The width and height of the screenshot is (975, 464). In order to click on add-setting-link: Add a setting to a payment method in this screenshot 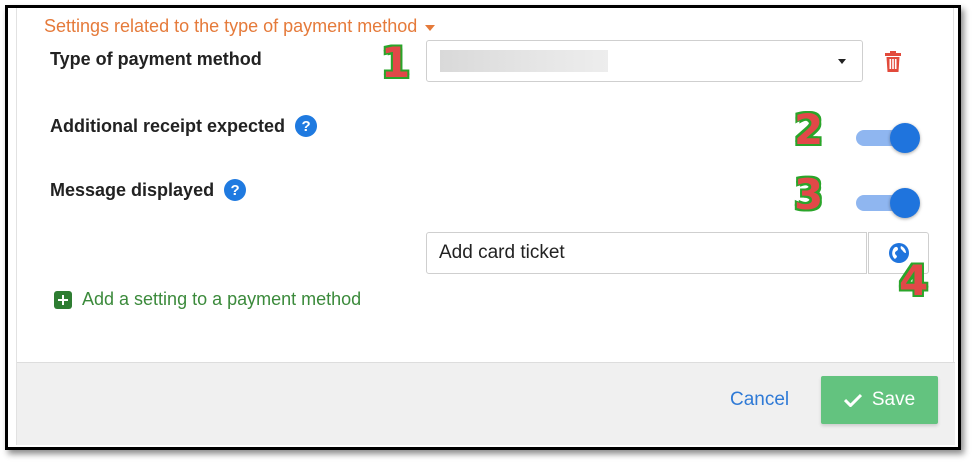, I will do `click(207, 299)`.